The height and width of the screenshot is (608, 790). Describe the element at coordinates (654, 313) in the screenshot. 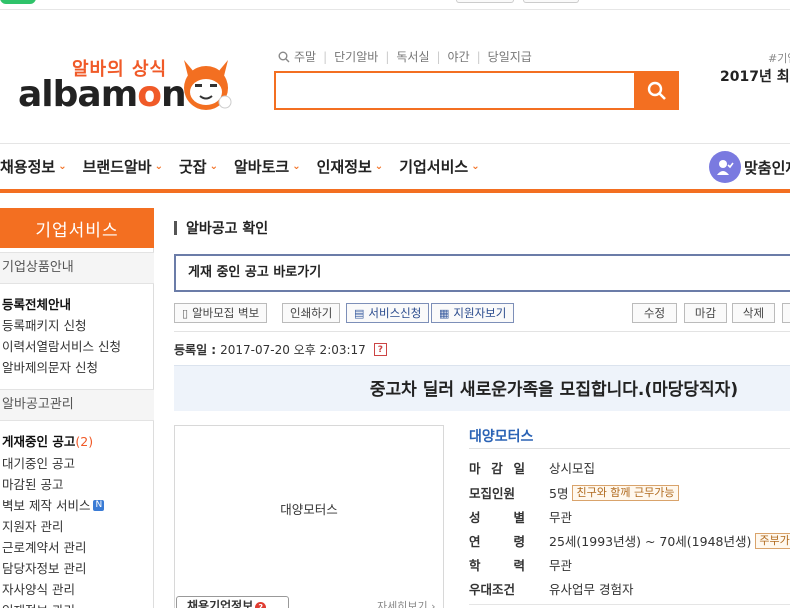

I see `edit-button: 수정` at that location.